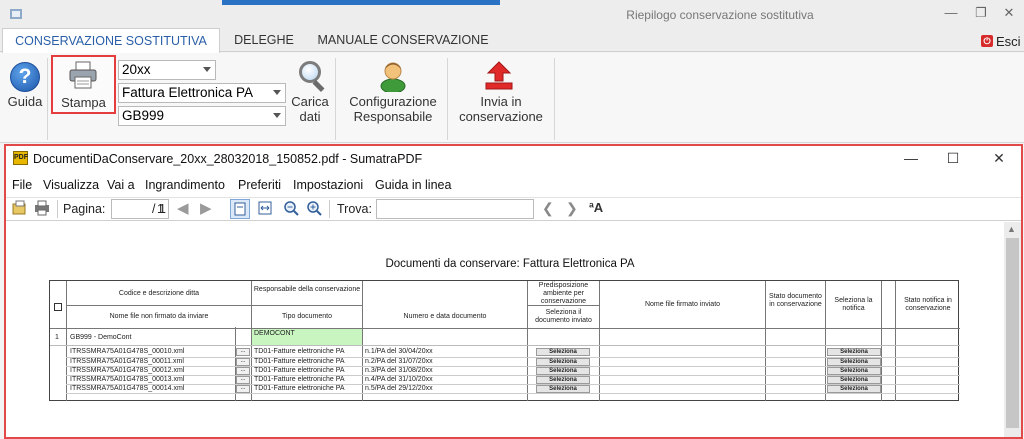  What do you see at coordinates (795, 300) in the screenshot?
I see `header-stato-doc: Stato documento in conservazione` at bounding box center [795, 300].